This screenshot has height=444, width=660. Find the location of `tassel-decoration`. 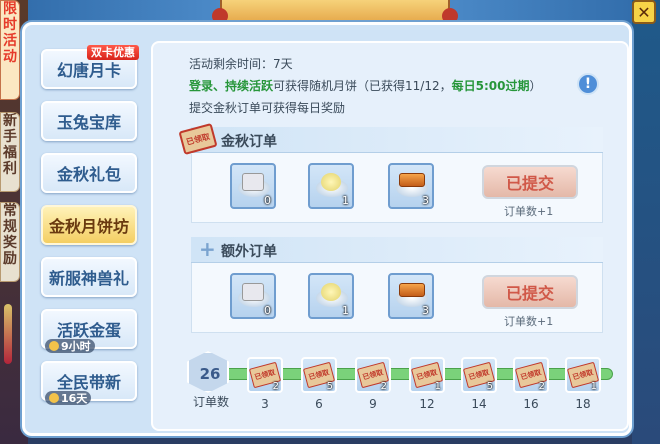

tassel-decoration is located at coordinates (8, 334).